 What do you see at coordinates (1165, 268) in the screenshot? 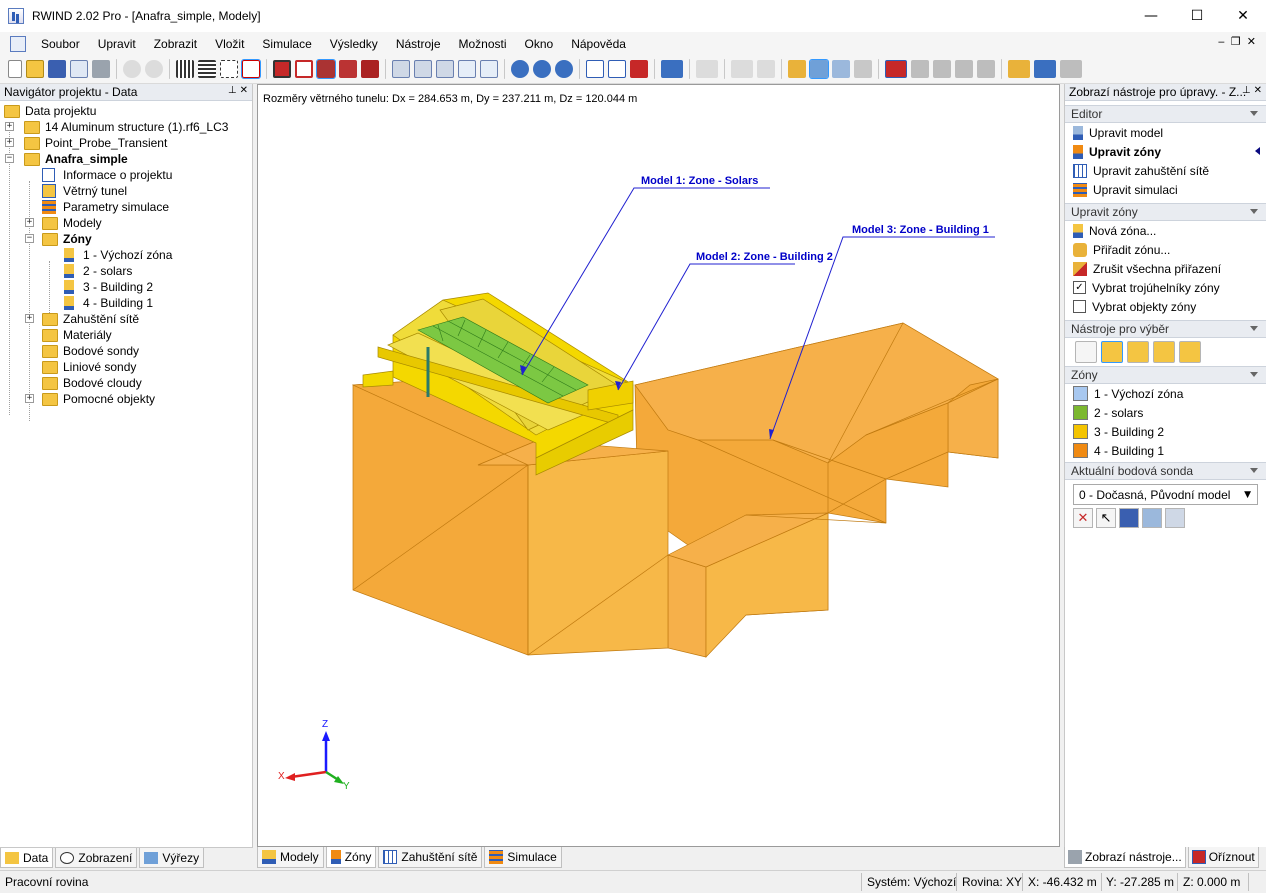
I see `clear-assignments-item: Zrušit všechna přiřazení` at bounding box center [1165, 268].